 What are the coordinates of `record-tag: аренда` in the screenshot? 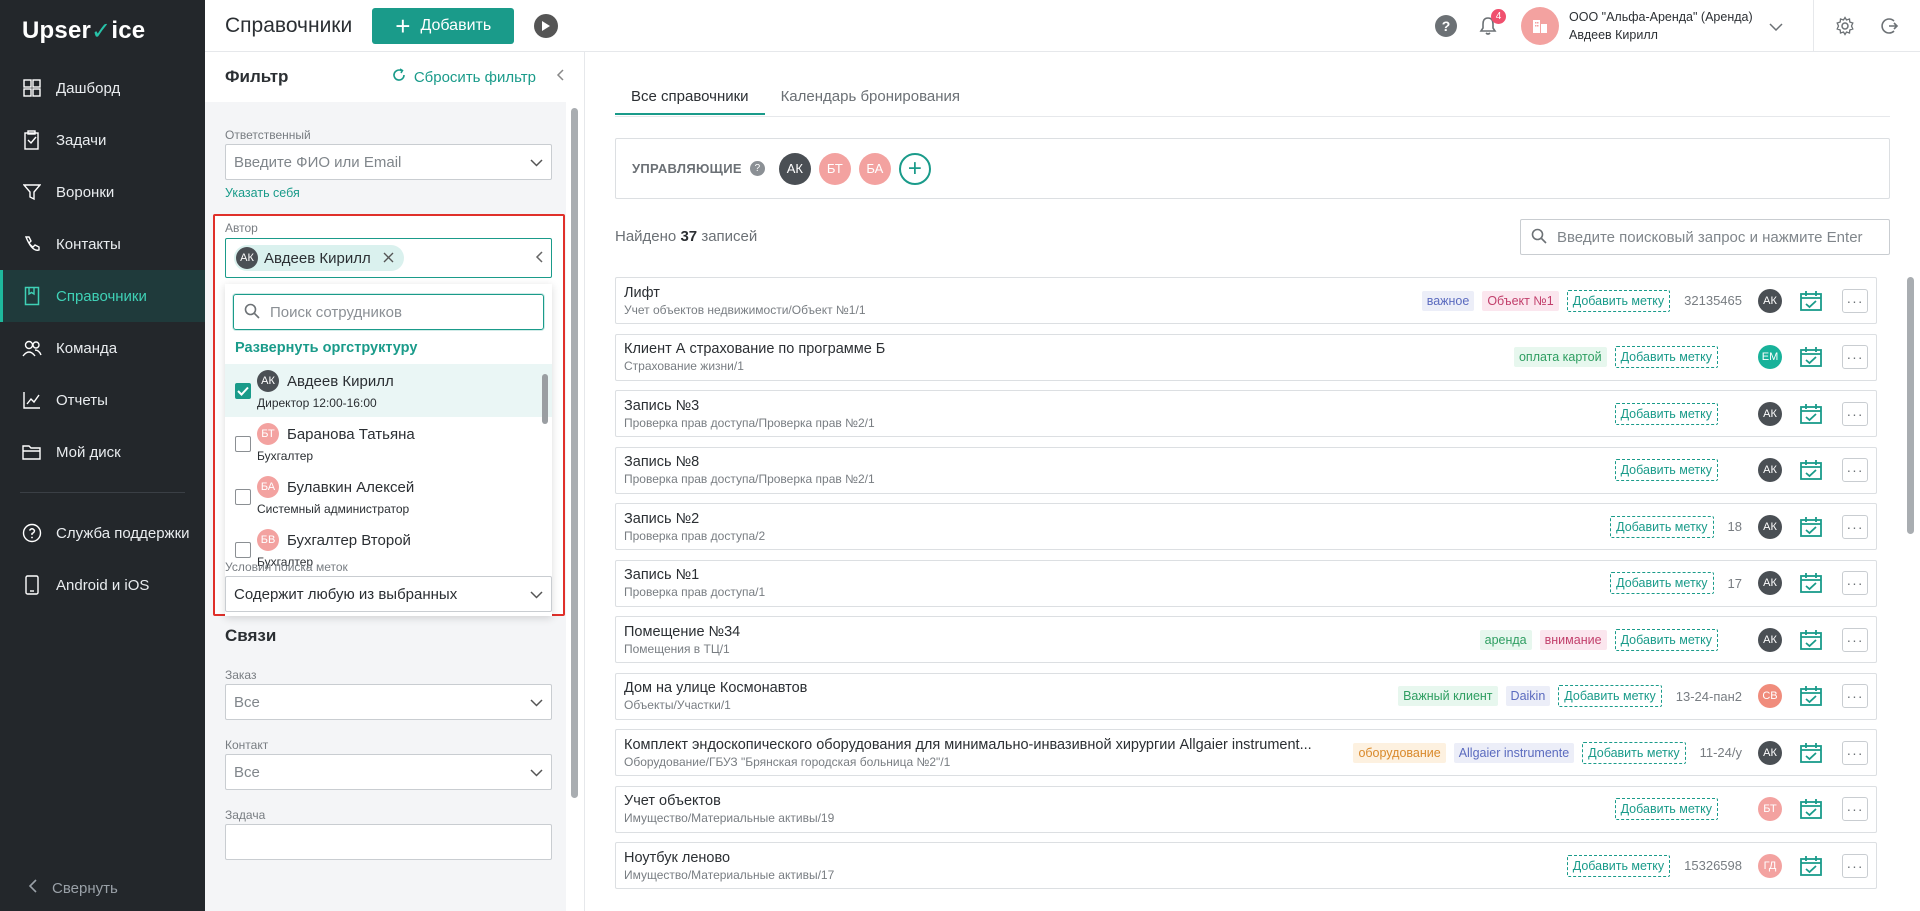 It's located at (1505, 639).